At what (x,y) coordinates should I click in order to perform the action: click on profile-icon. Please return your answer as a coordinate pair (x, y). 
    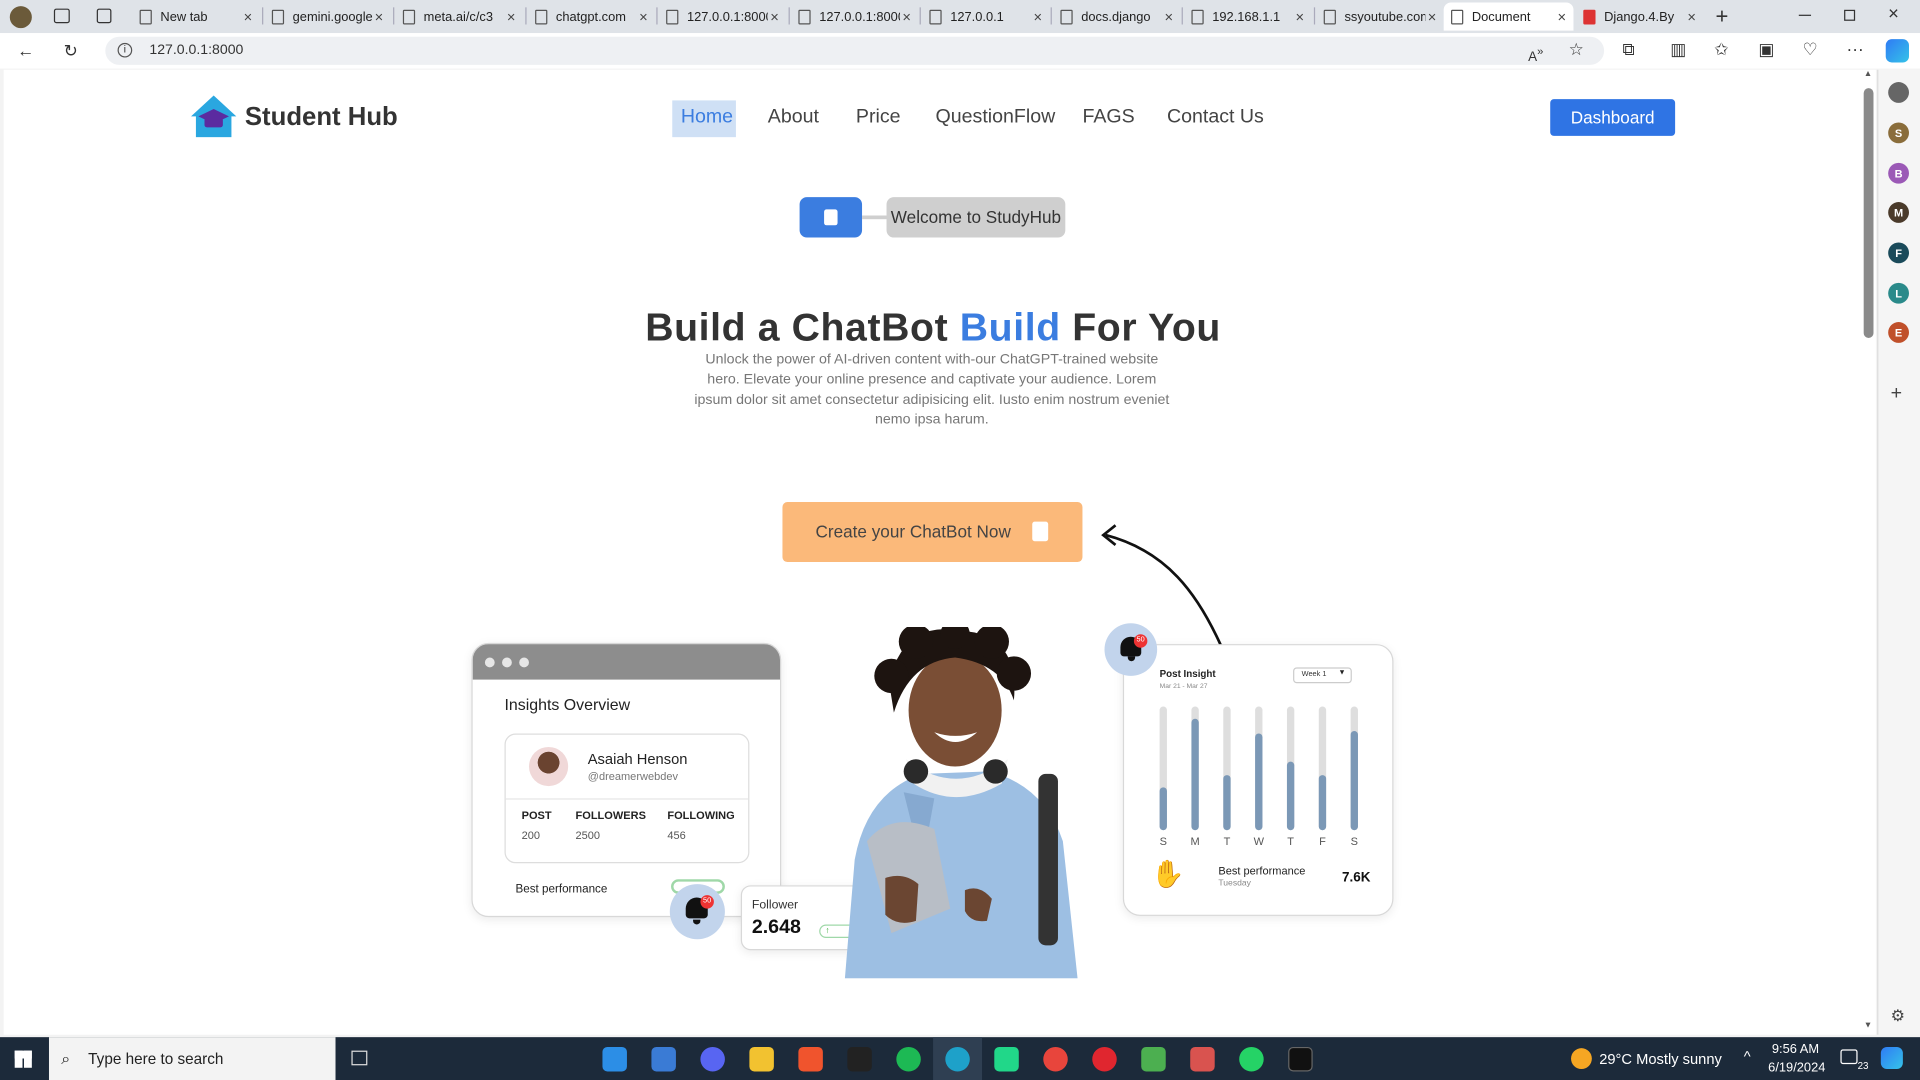
    Looking at the image, I should click on (20, 17).